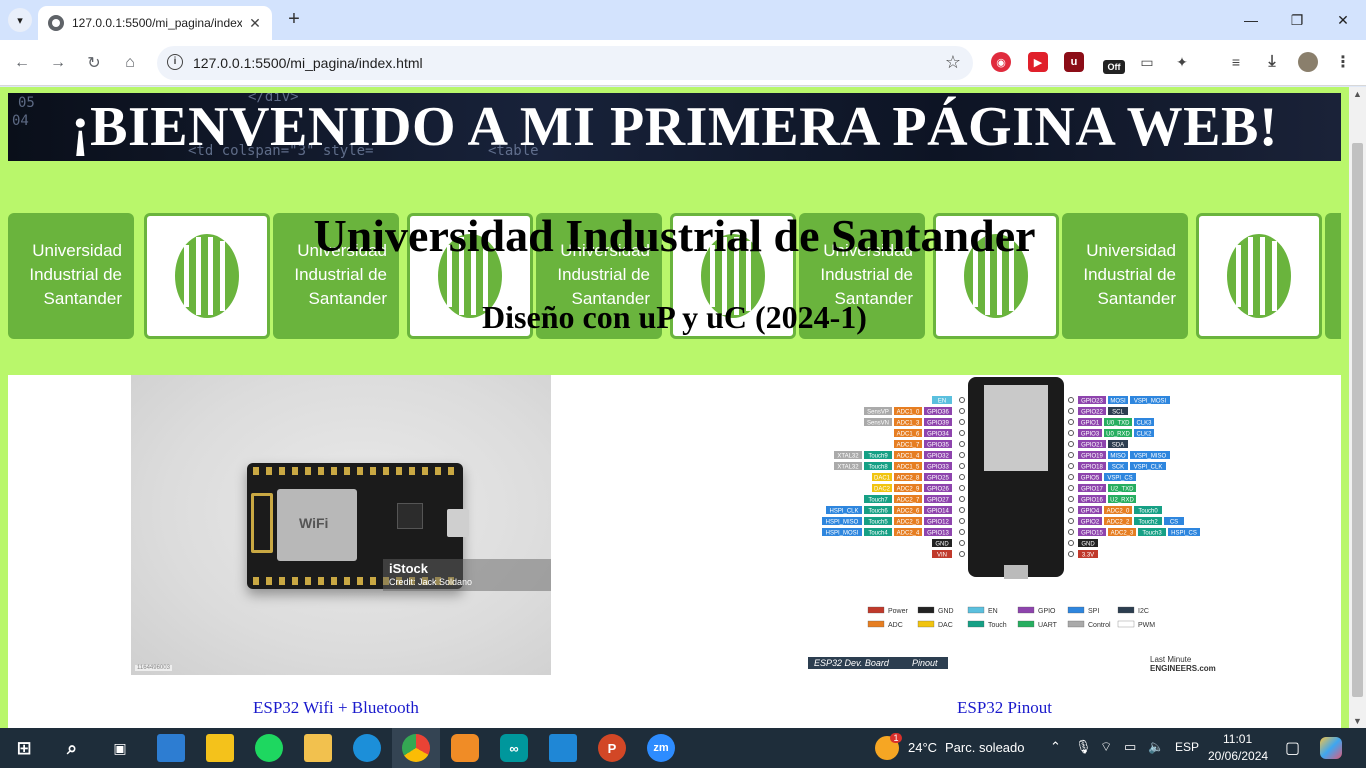  What do you see at coordinates (1048, 625) in the screenshot?
I see `legend-label: UART` at bounding box center [1048, 625].